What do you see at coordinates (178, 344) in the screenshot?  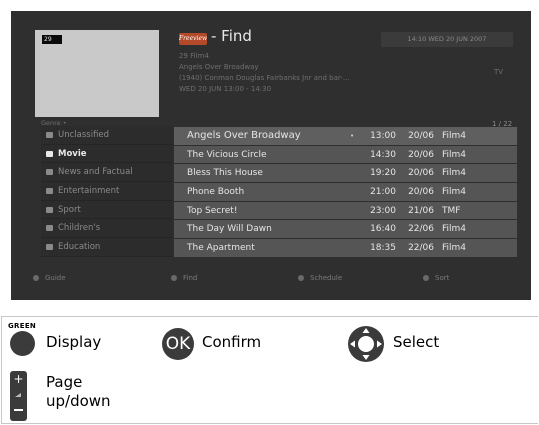 I see `ok-button-icon: OK` at bounding box center [178, 344].